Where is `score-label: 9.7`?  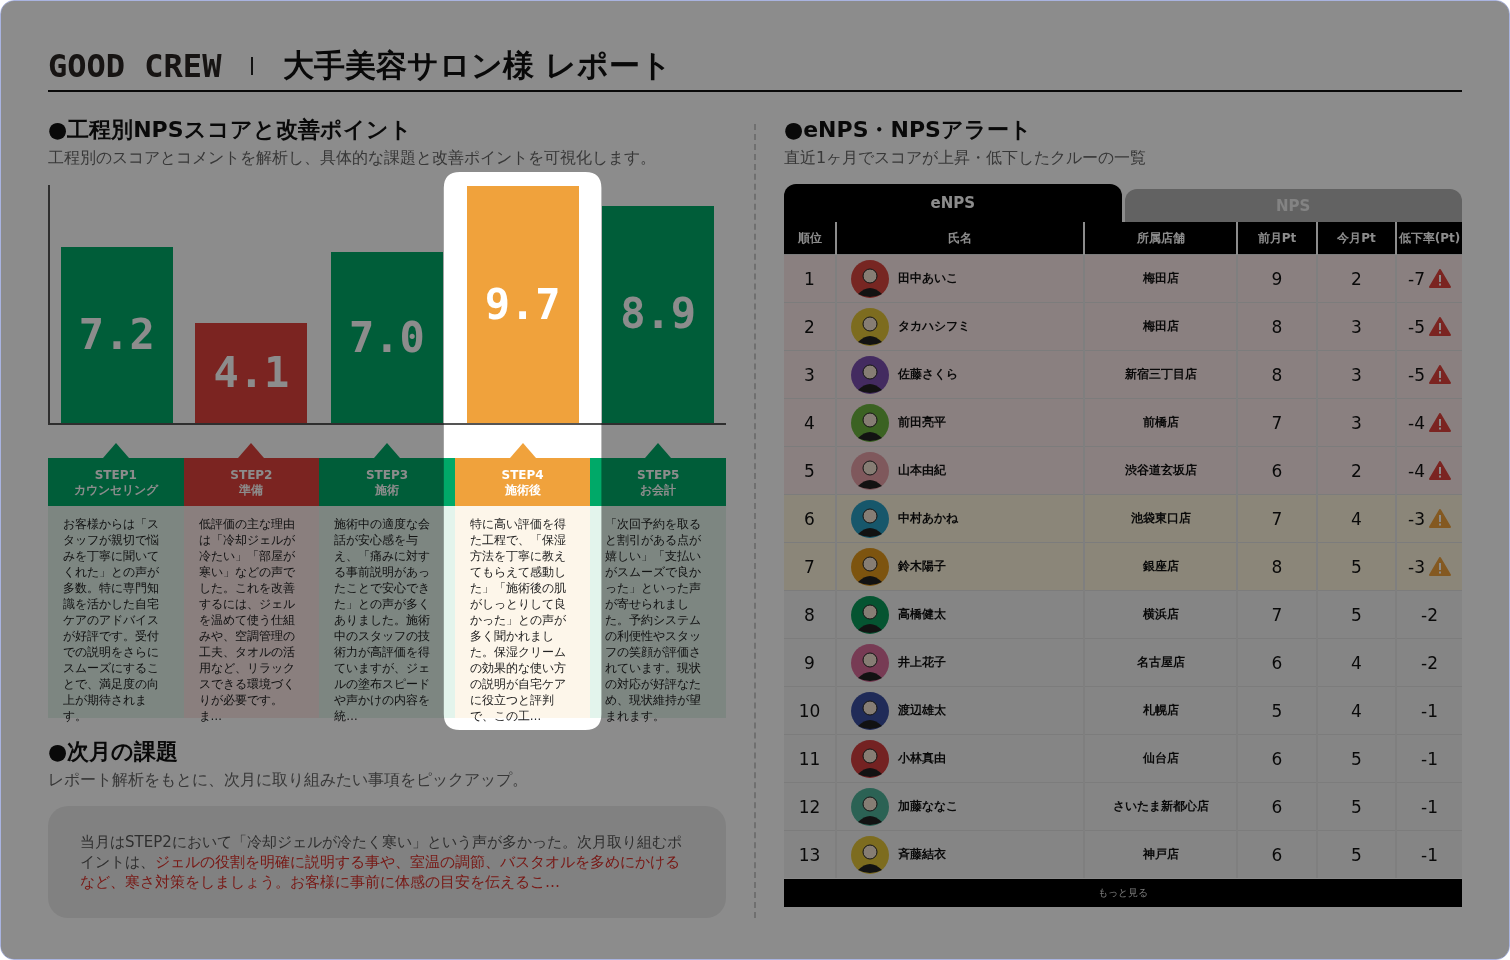 score-label: 9.7 is located at coordinates (522, 304).